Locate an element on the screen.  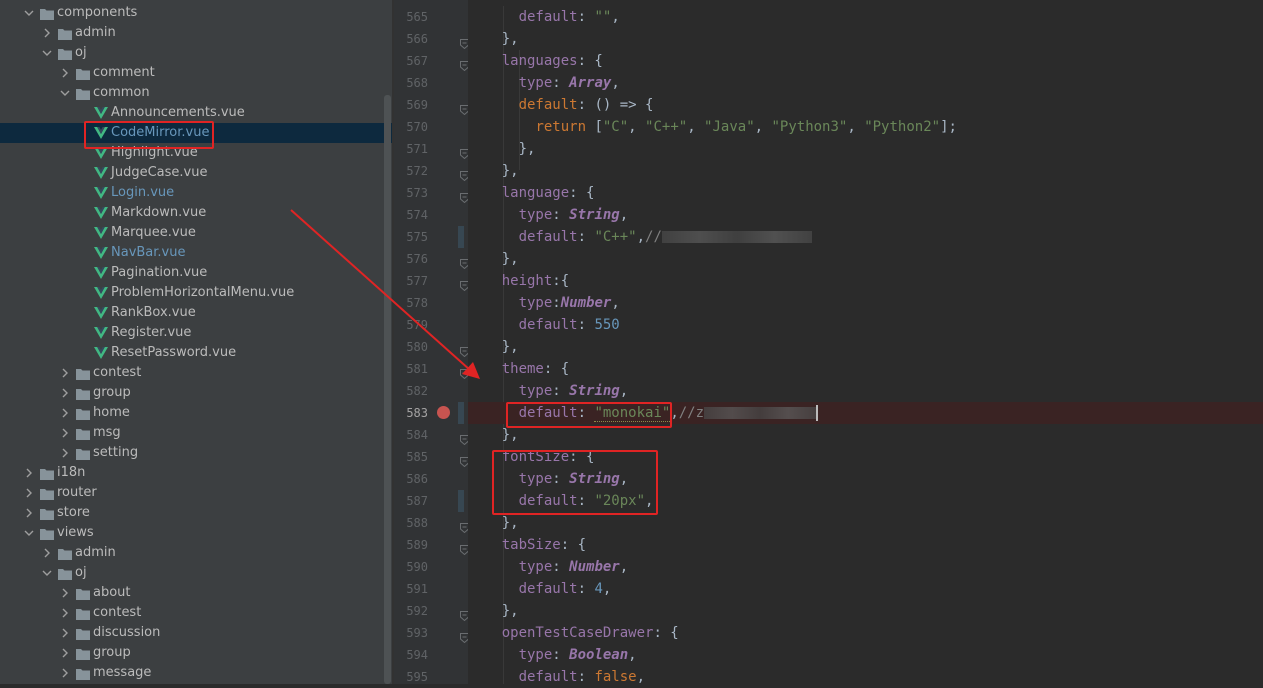
tree-file-markdown-vue: Markdown.vue is located at coordinates (196, 213).